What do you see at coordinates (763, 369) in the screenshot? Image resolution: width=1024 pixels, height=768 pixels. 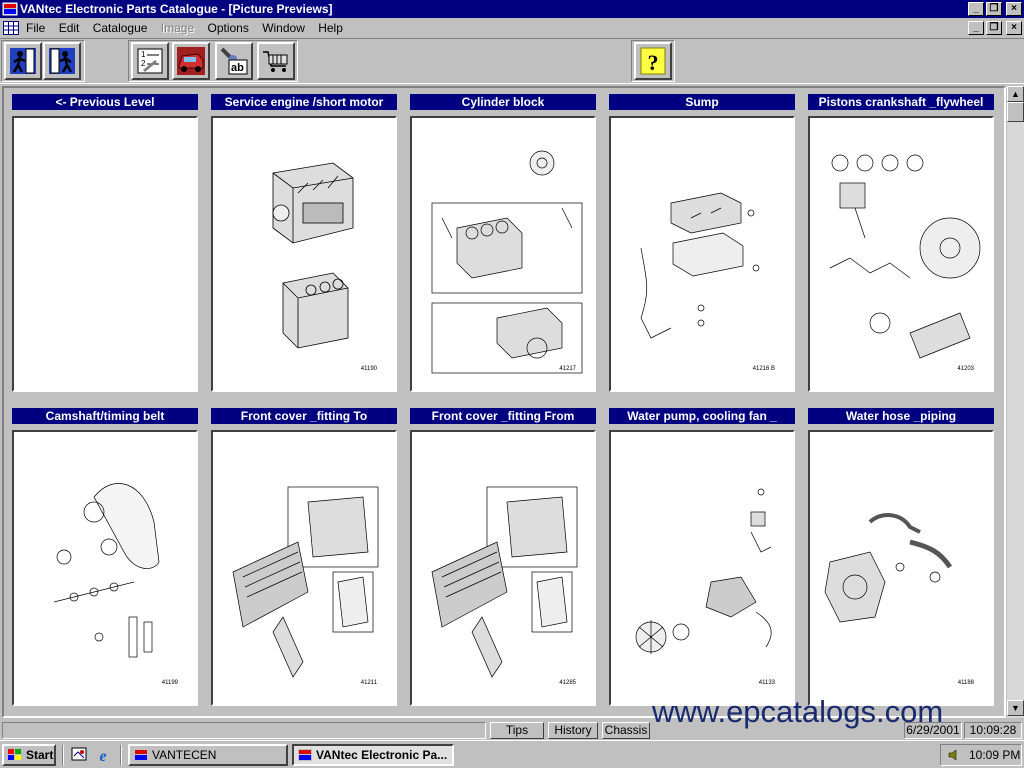 I see `diagram-number: 41216 B` at bounding box center [763, 369].